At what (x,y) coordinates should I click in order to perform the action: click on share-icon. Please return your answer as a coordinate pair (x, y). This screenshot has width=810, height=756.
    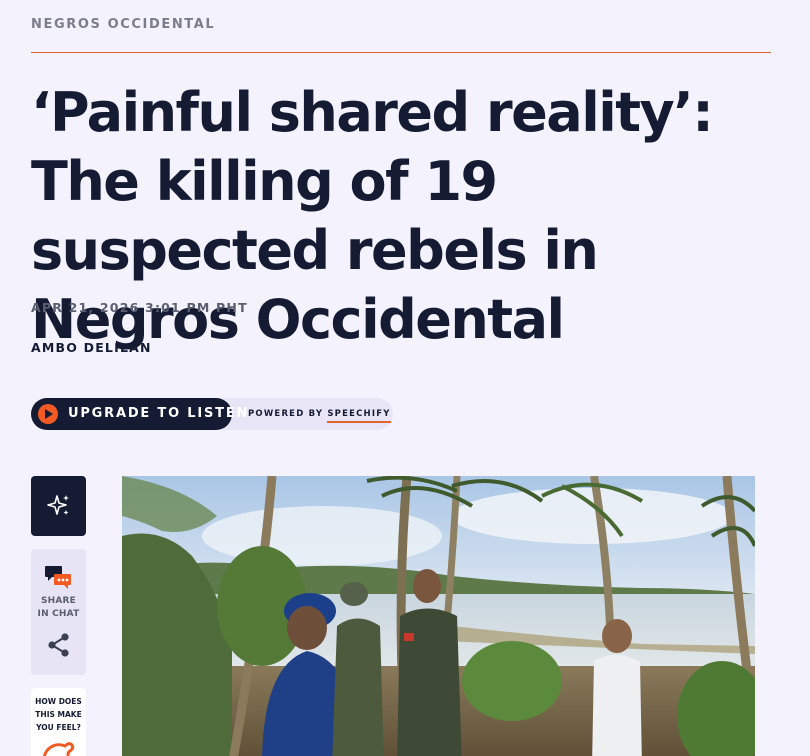
    Looking at the image, I should click on (59, 645).